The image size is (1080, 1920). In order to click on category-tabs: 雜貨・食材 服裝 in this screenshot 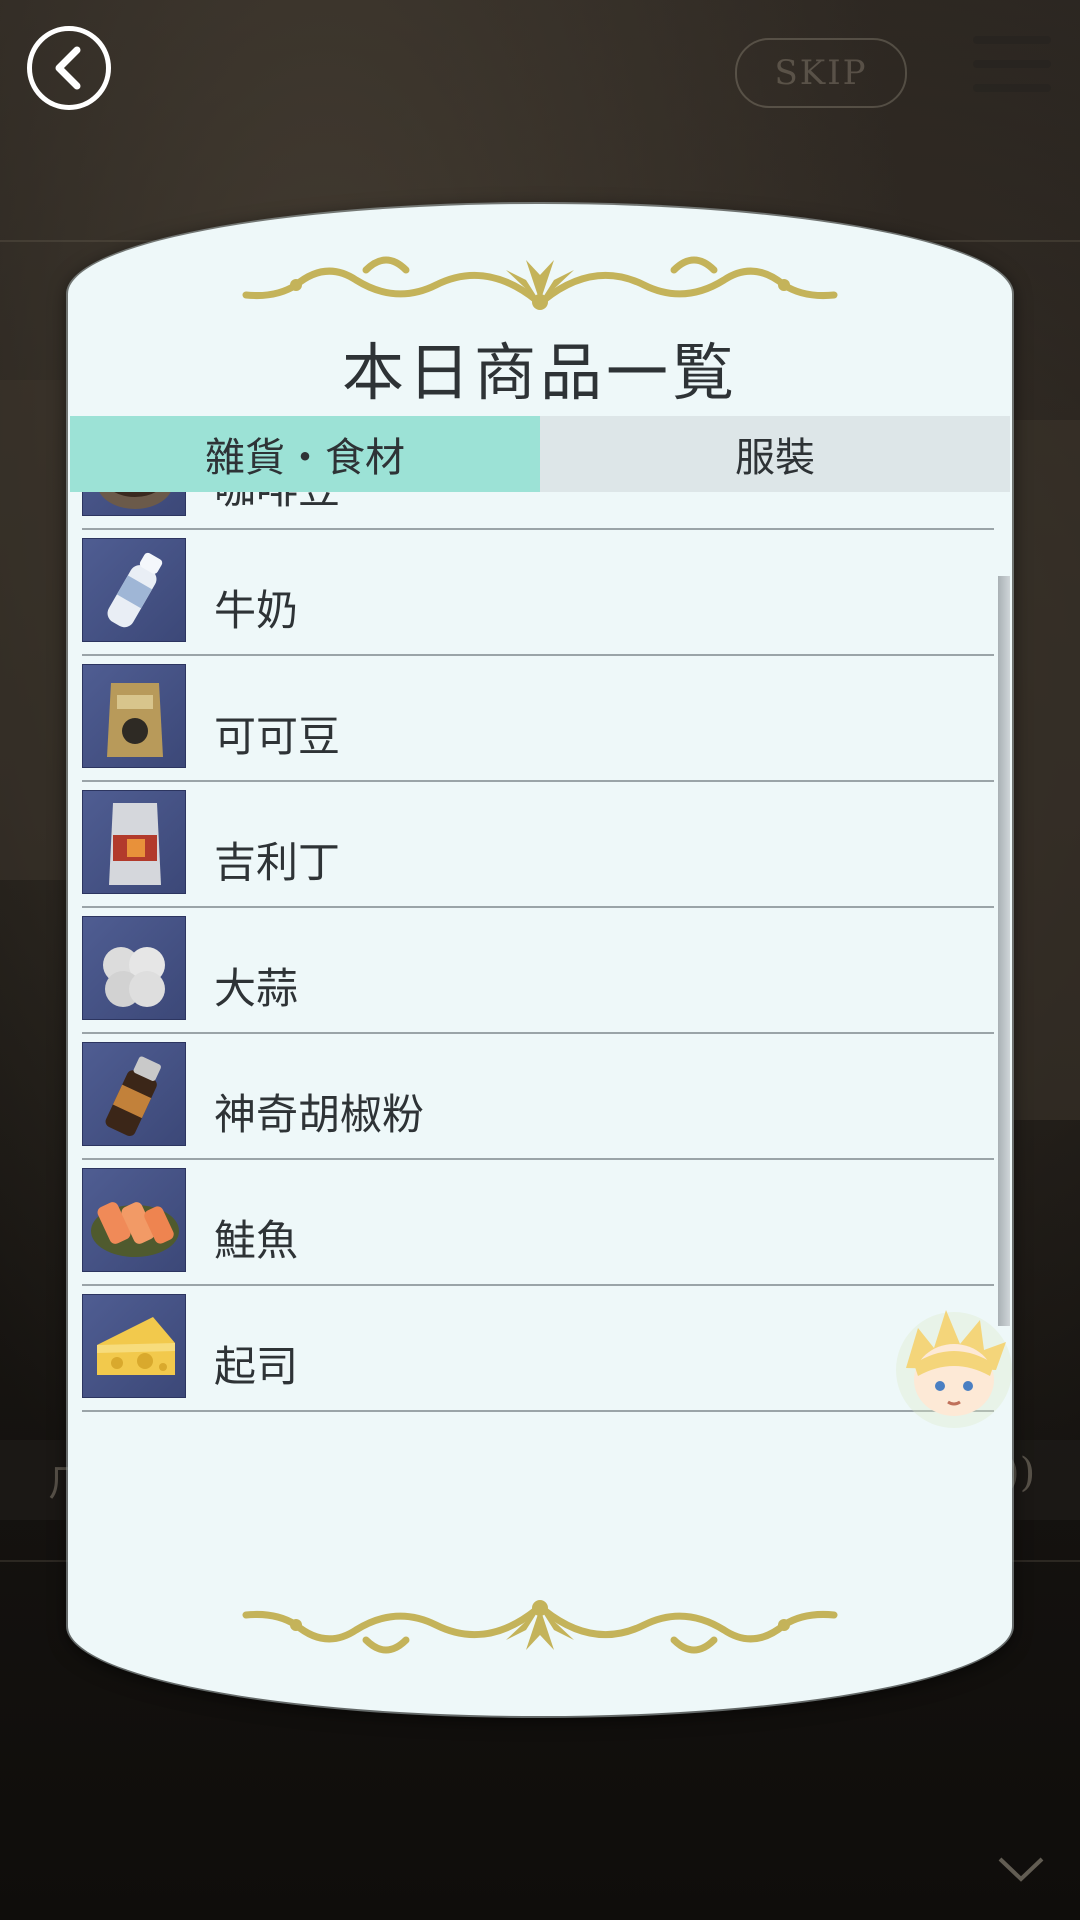, I will do `click(540, 454)`.